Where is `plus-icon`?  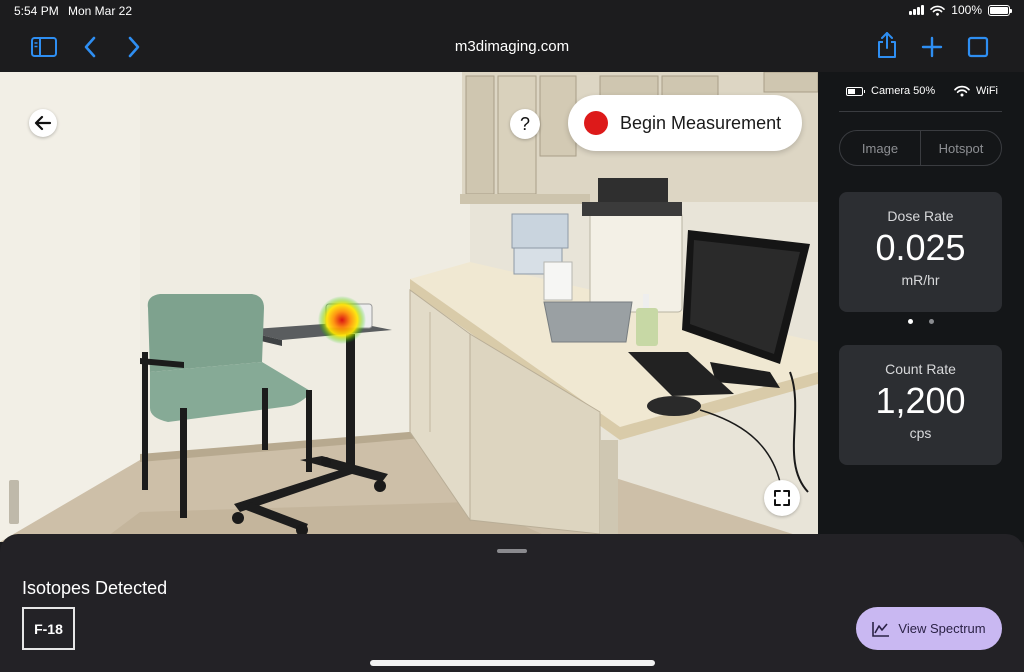
plus-icon is located at coordinates (932, 47).